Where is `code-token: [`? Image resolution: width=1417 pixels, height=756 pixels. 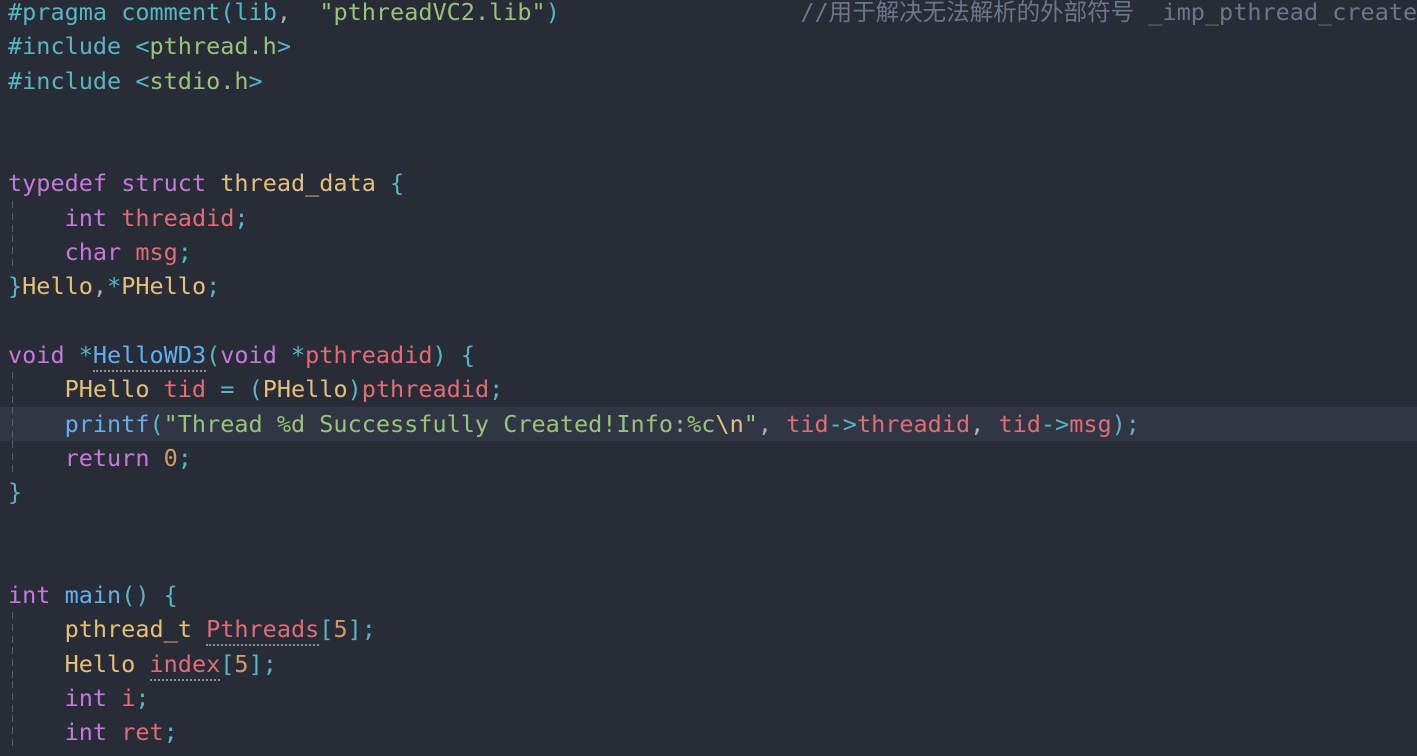
code-token: [ is located at coordinates (326, 629).